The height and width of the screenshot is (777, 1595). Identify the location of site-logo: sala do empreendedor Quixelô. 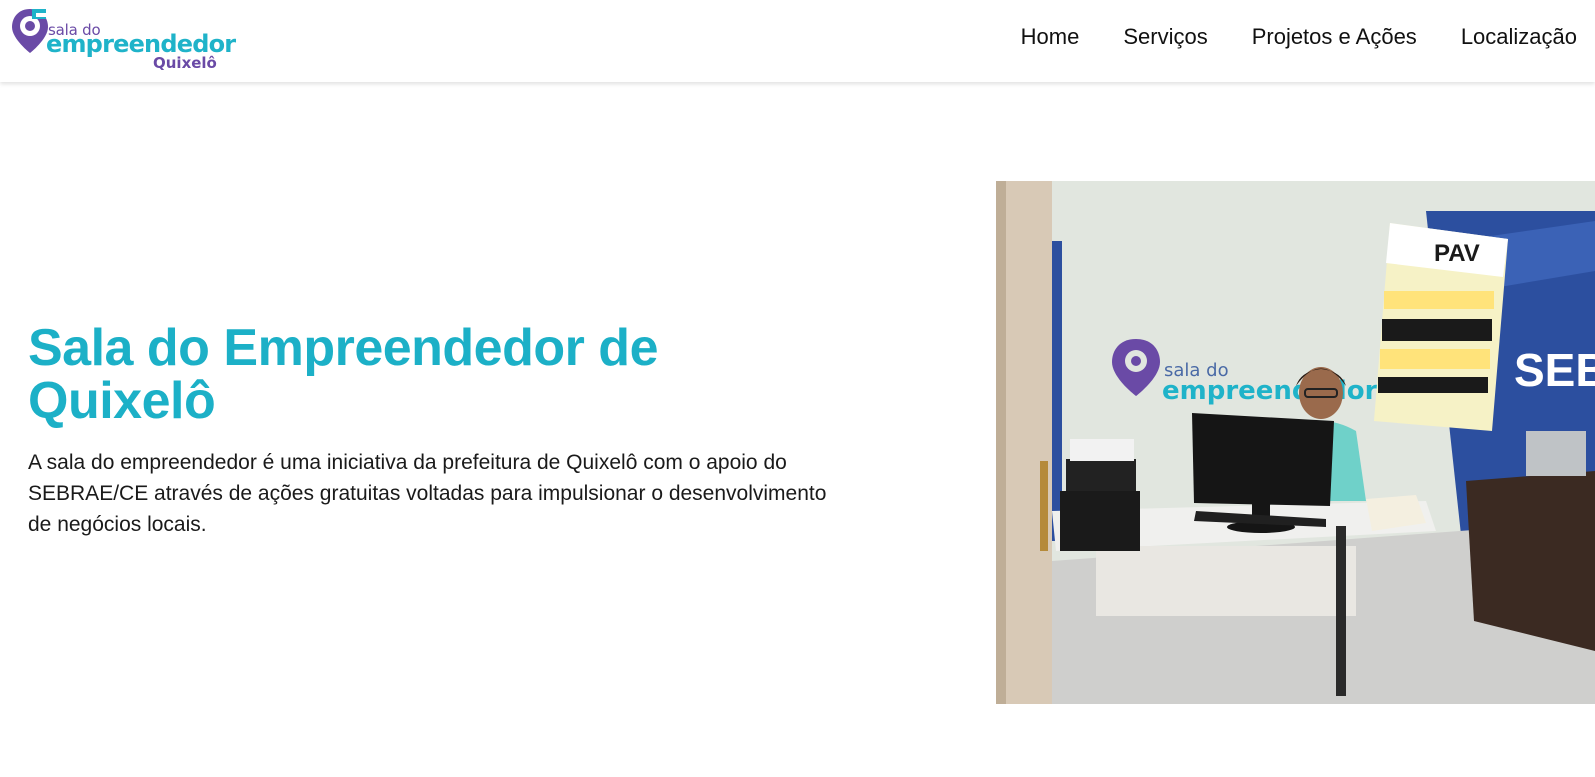
(123, 40).